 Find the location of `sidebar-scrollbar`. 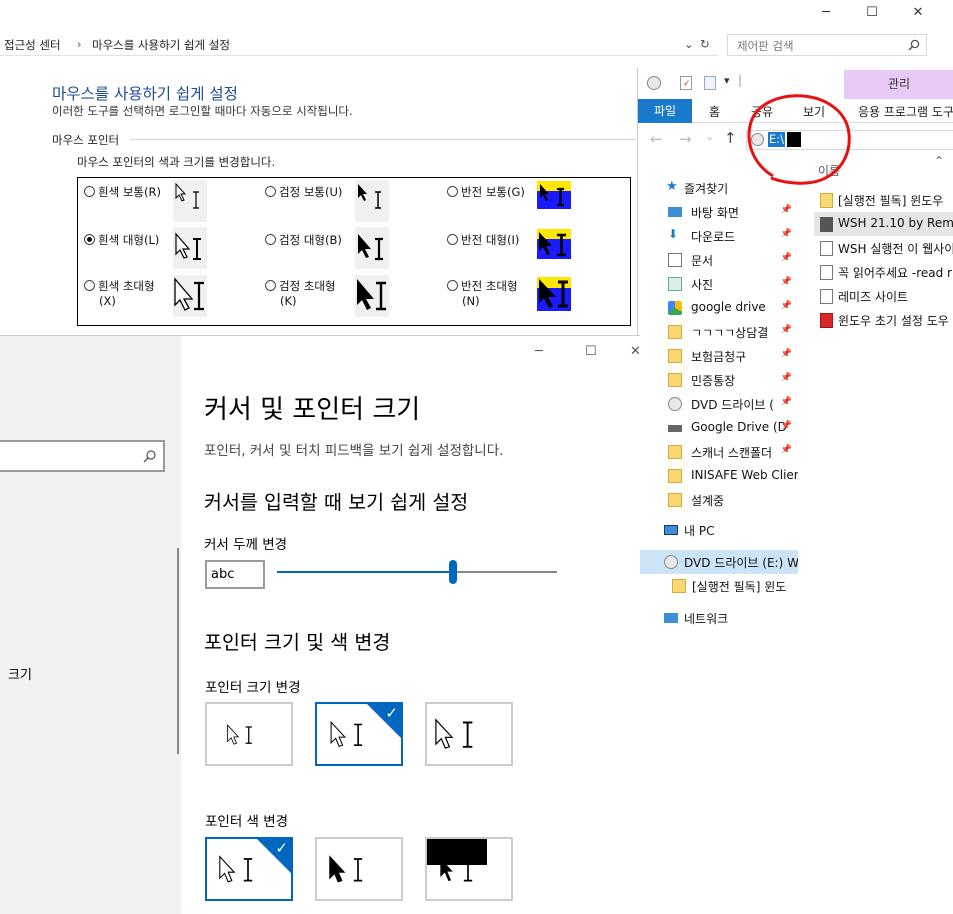

sidebar-scrollbar is located at coordinates (178, 651).